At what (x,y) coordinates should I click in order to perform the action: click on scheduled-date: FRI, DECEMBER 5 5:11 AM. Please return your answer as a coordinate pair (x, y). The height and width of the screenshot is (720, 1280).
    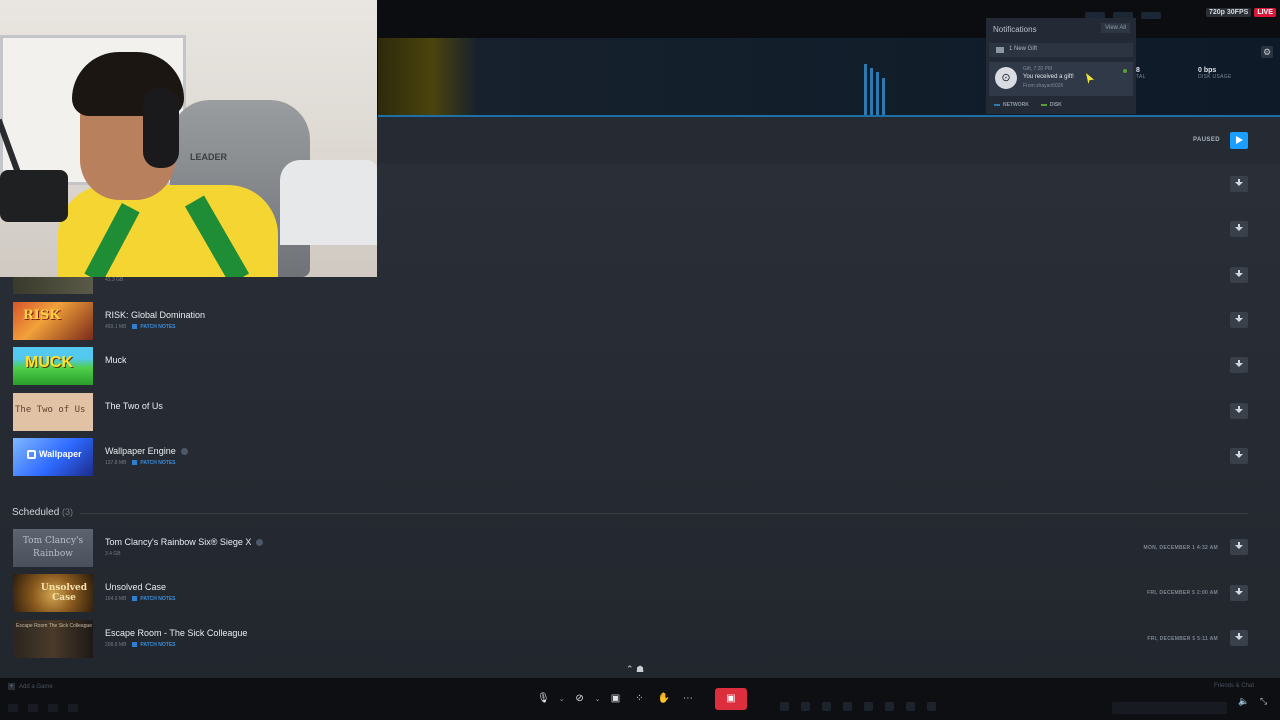
    Looking at the image, I should click on (1182, 639).